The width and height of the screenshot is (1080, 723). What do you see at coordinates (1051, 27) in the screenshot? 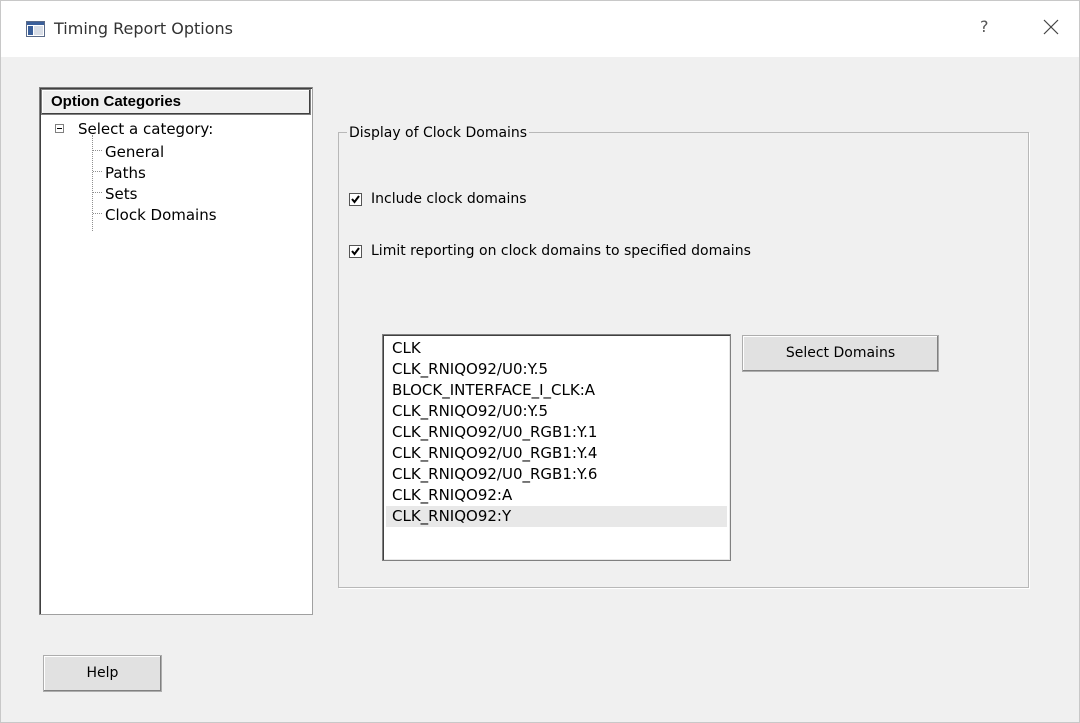
I see `close-icon` at bounding box center [1051, 27].